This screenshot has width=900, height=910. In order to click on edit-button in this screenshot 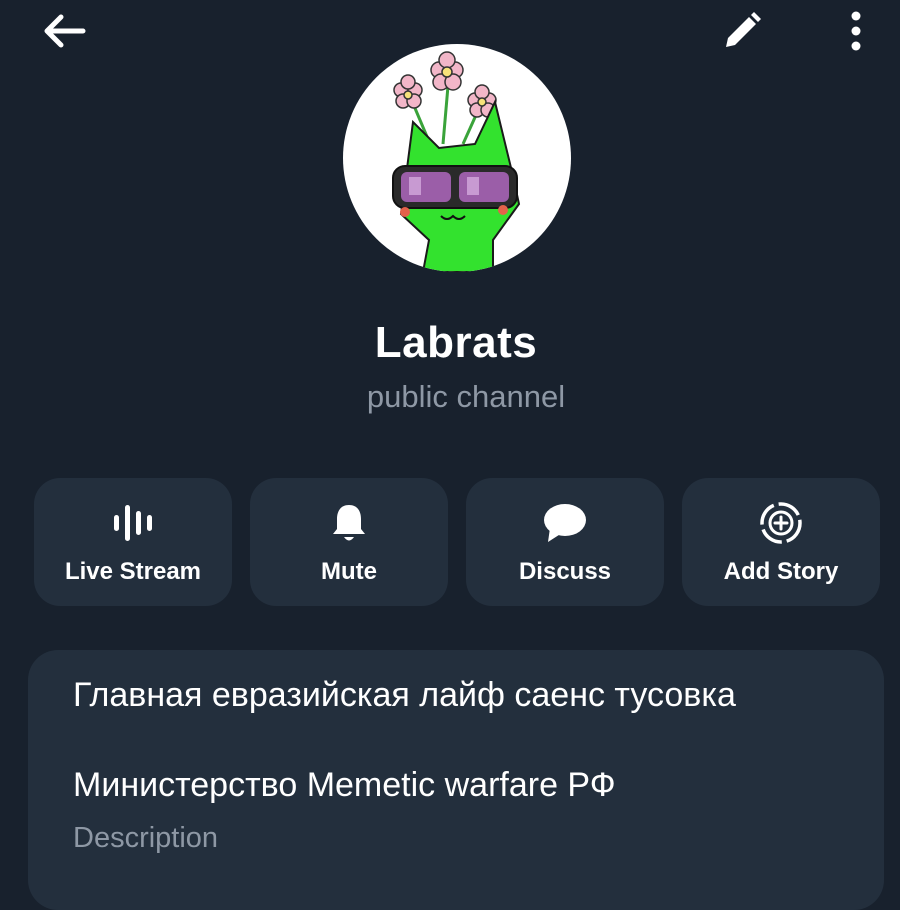, I will do `click(742, 31)`.